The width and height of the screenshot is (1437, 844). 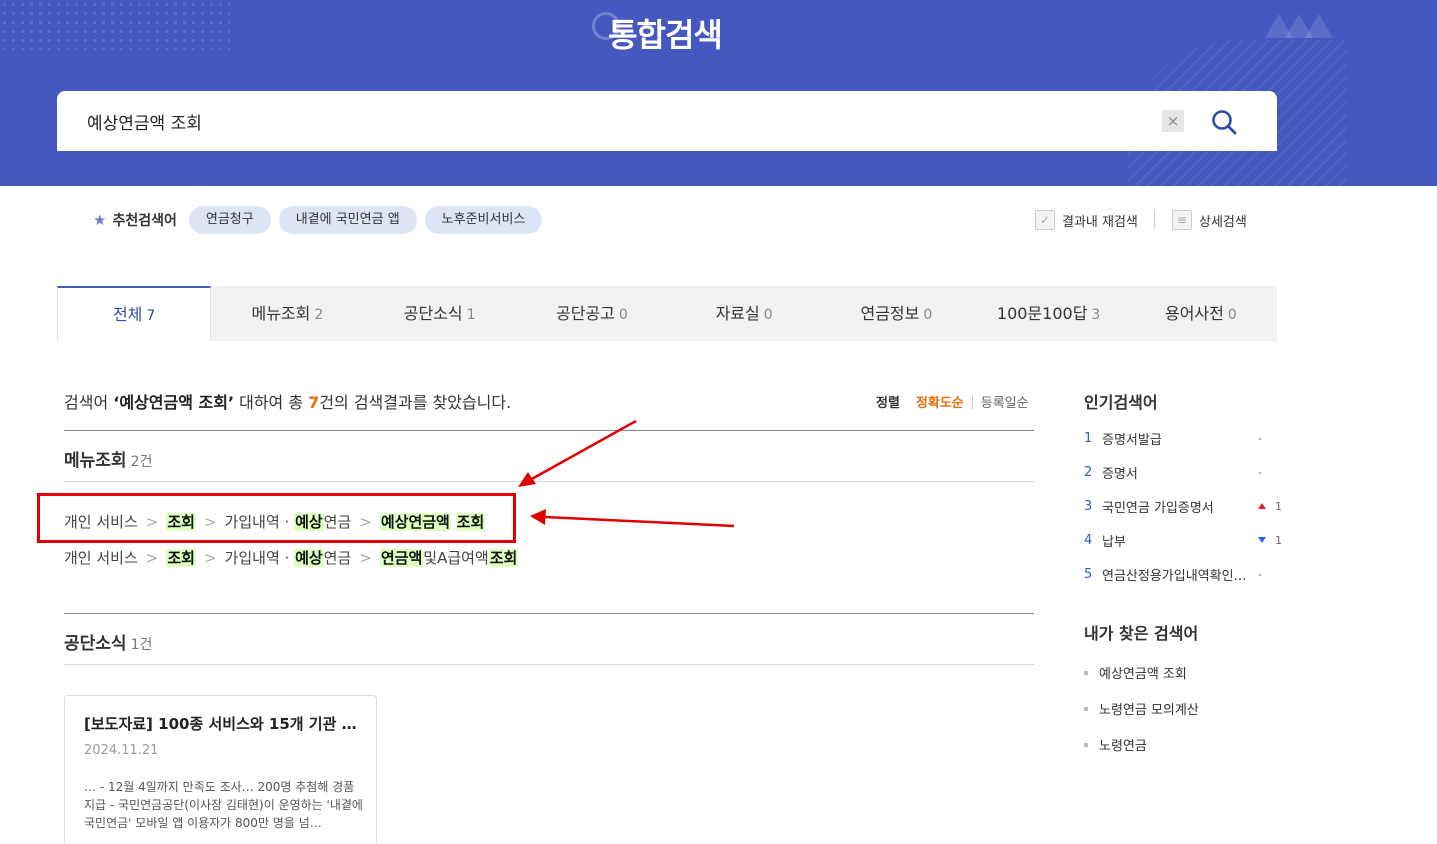 What do you see at coordinates (100, 220) in the screenshot?
I see `star-icon: ★` at bounding box center [100, 220].